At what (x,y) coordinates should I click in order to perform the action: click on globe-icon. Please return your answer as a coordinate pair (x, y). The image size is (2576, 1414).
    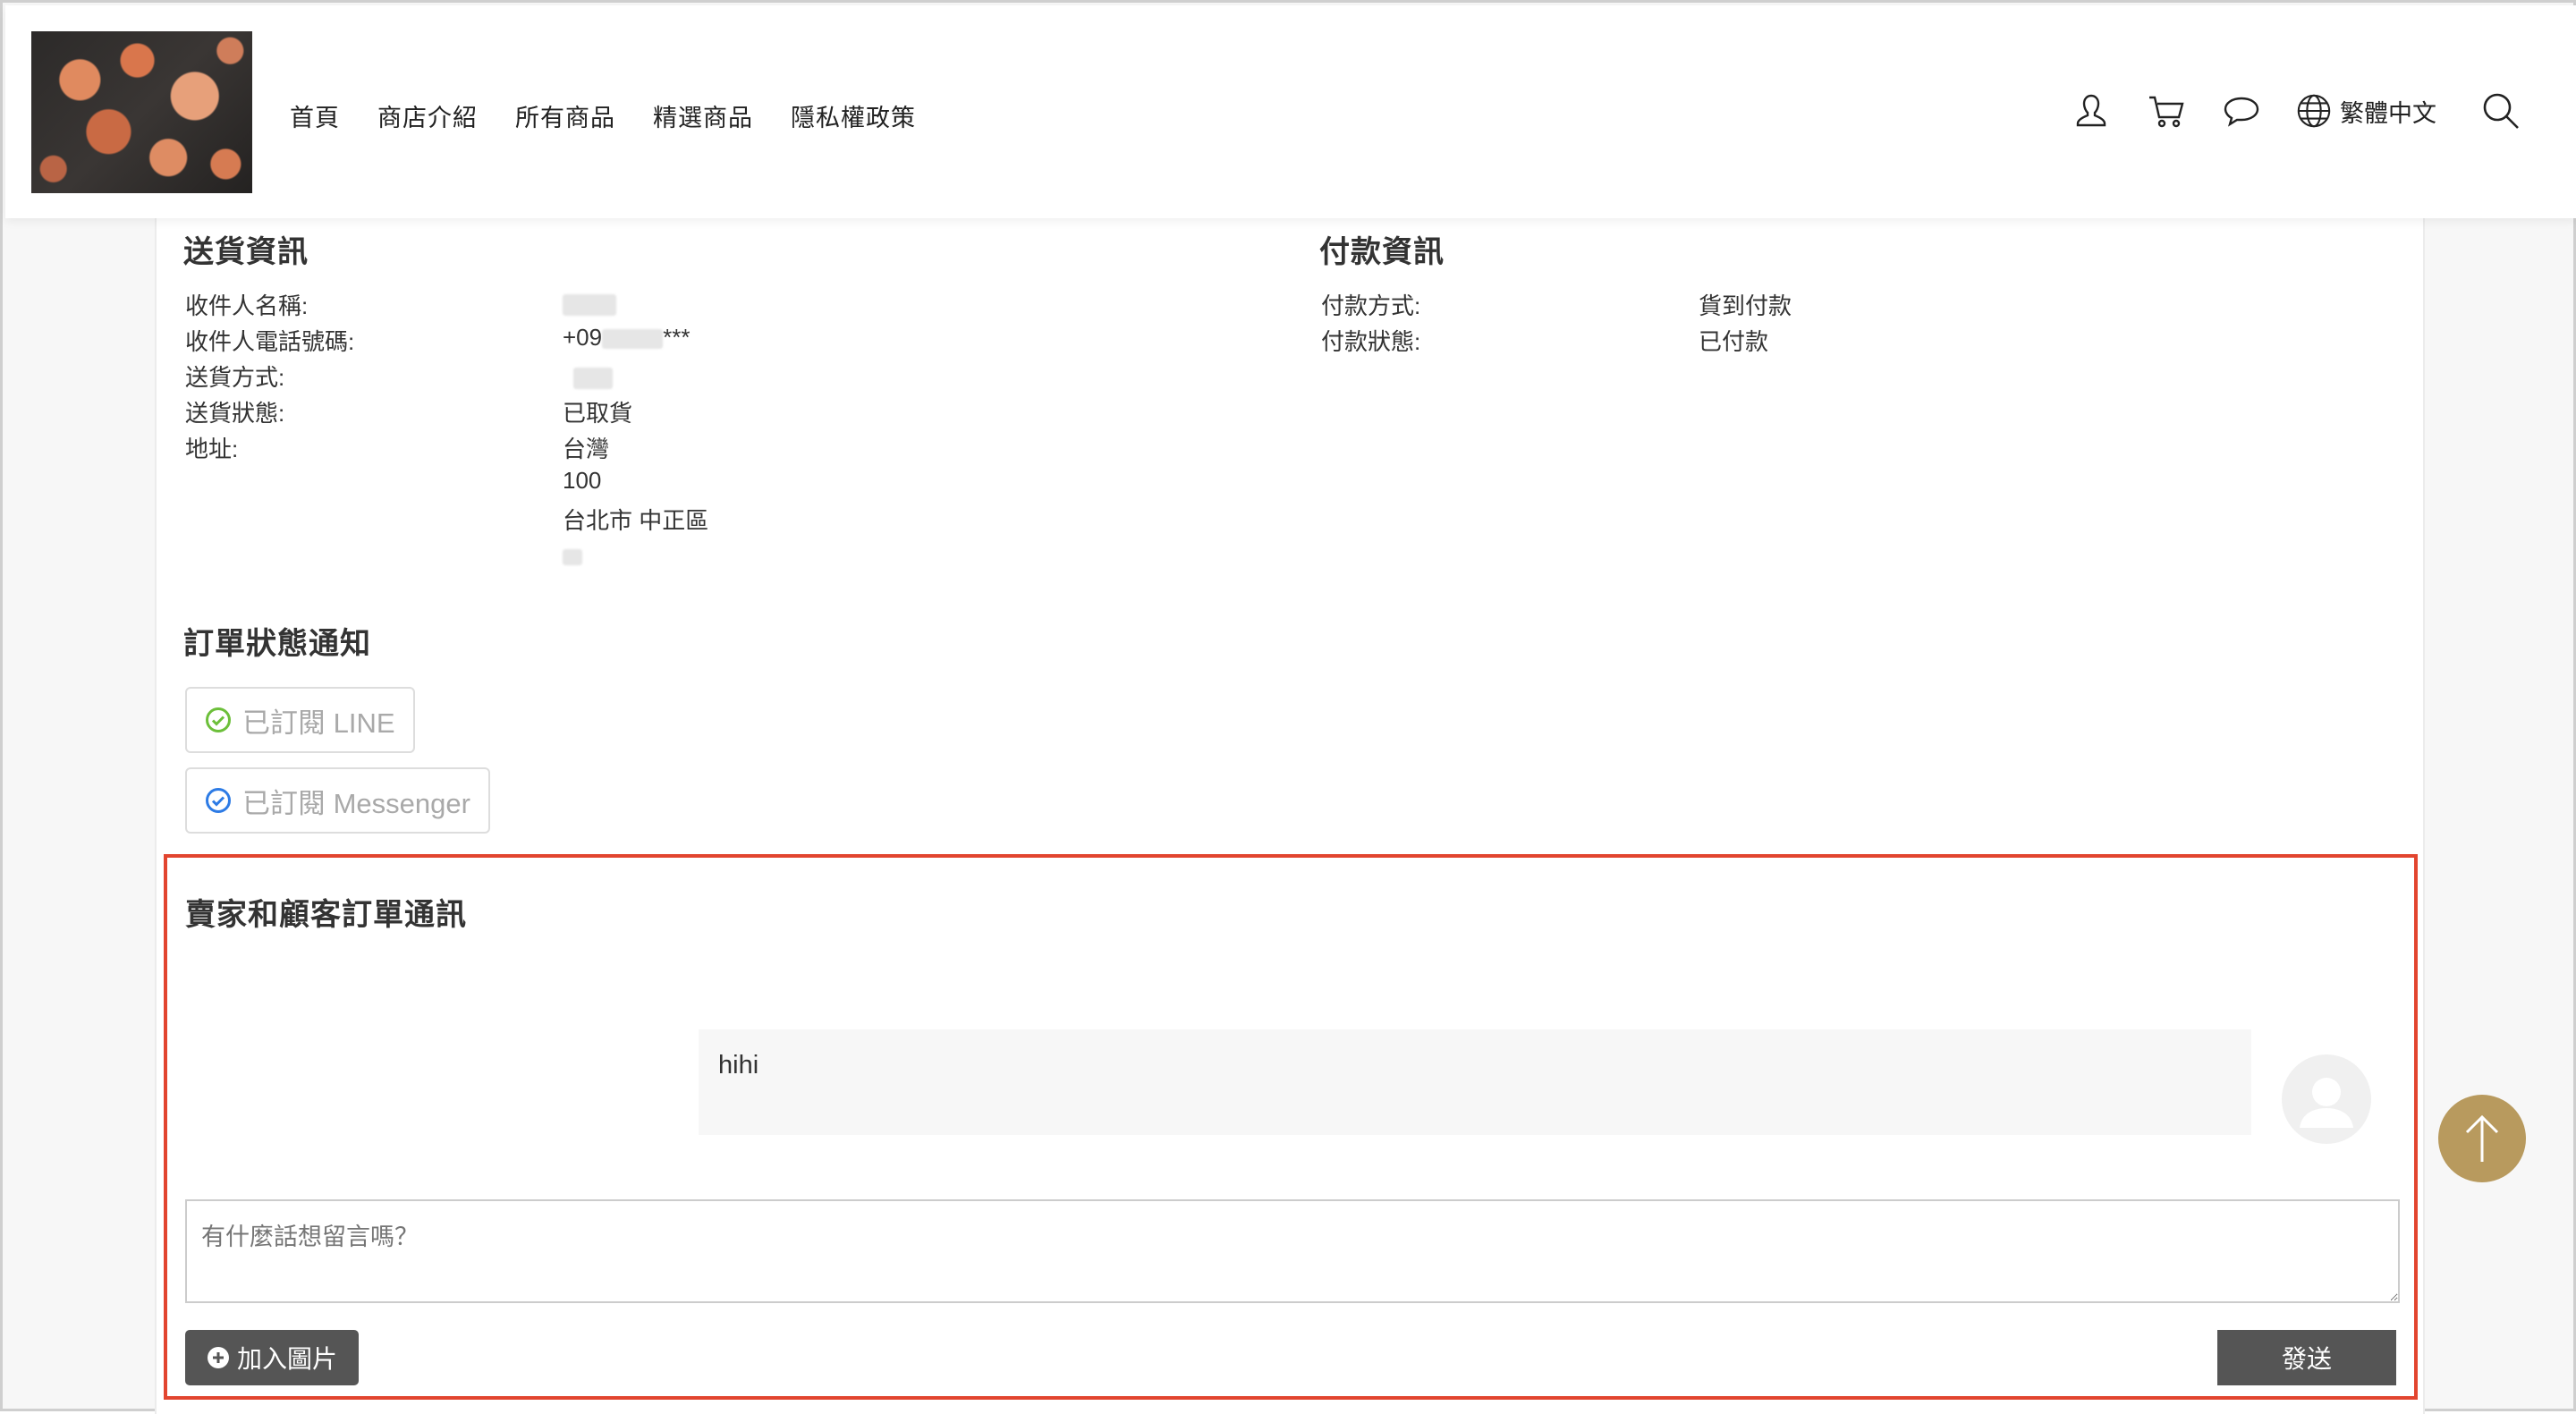
    Looking at the image, I should click on (2314, 111).